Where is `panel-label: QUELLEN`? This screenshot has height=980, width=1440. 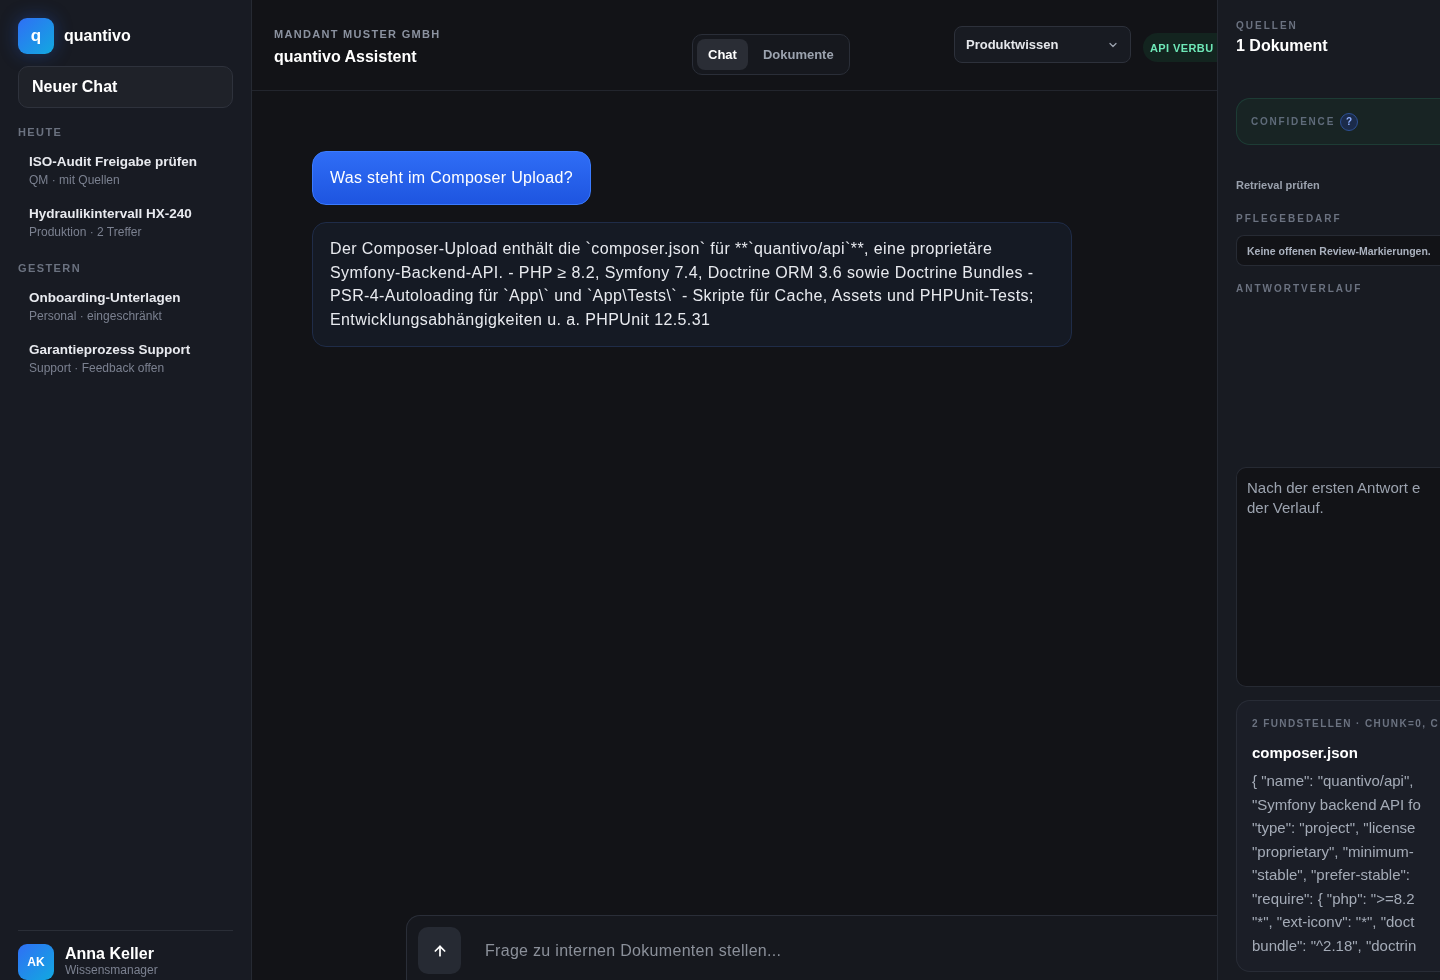
panel-label: QUELLEN is located at coordinates (1267, 26).